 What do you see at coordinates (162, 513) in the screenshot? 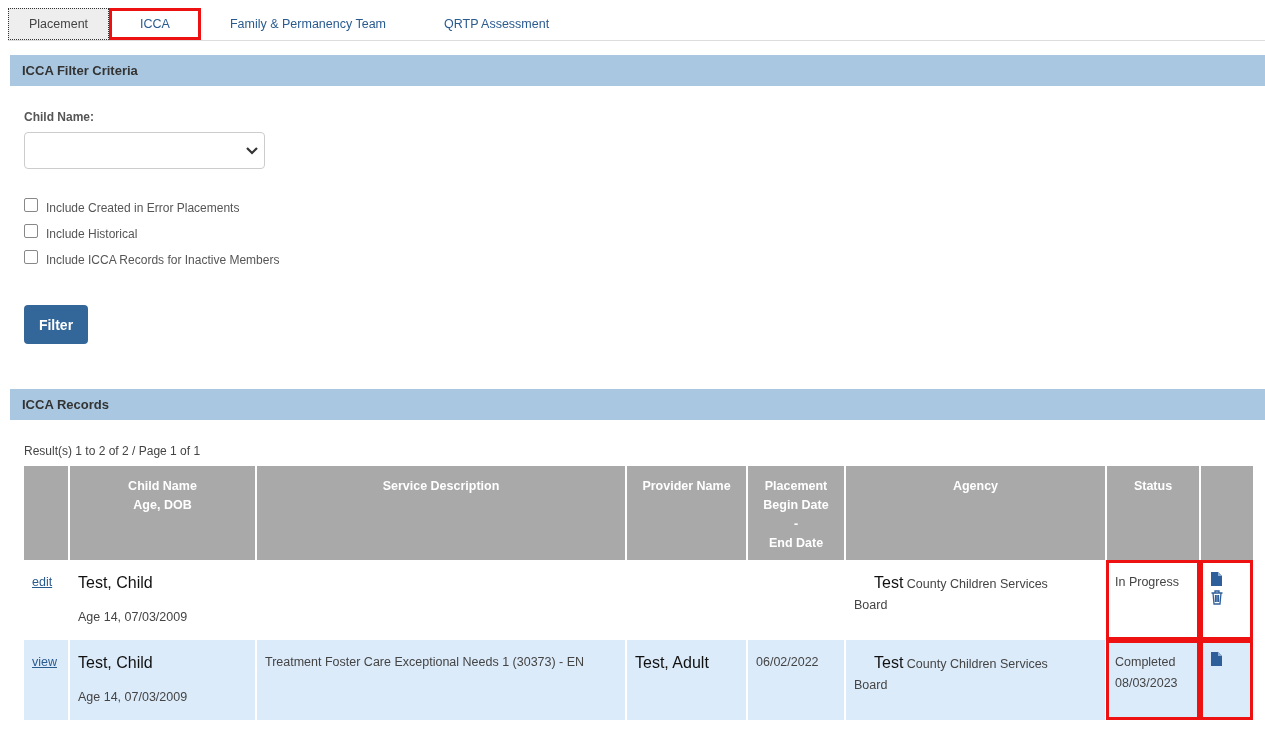
I see `column-header: Child Name Age, DOB` at bounding box center [162, 513].